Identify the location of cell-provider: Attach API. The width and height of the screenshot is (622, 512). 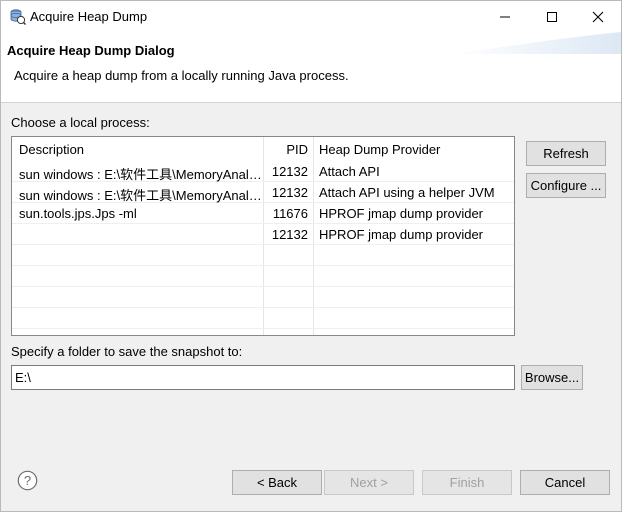
(349, 171).